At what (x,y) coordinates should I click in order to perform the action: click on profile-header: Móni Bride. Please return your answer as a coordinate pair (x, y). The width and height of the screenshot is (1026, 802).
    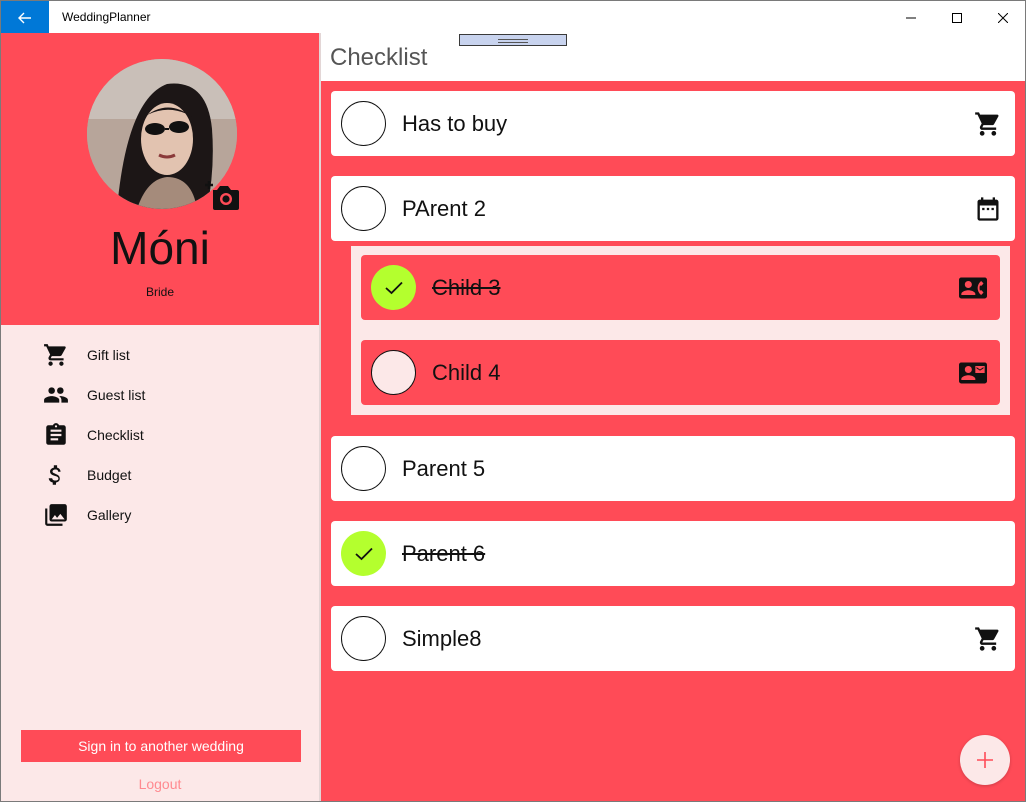
    Looking at the image, I should click on (160, 179).